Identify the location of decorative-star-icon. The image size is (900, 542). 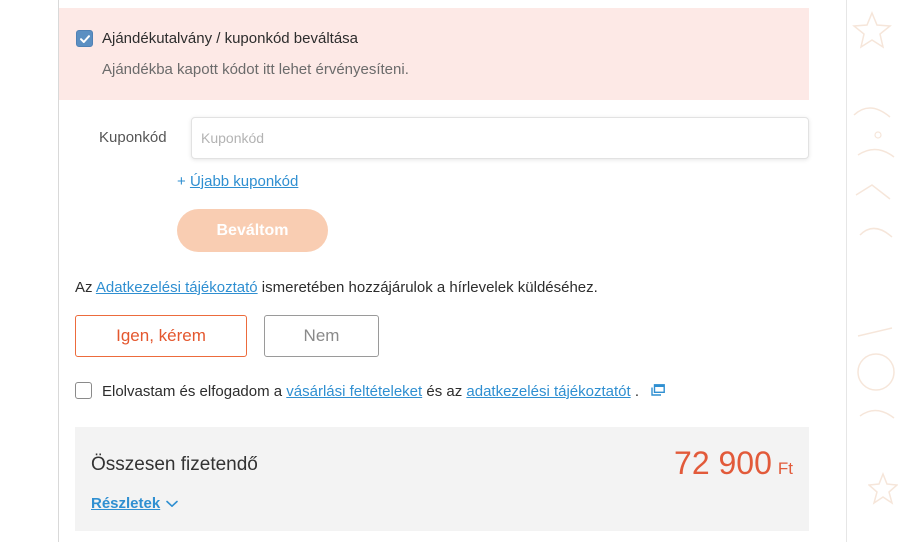
(872, 30).